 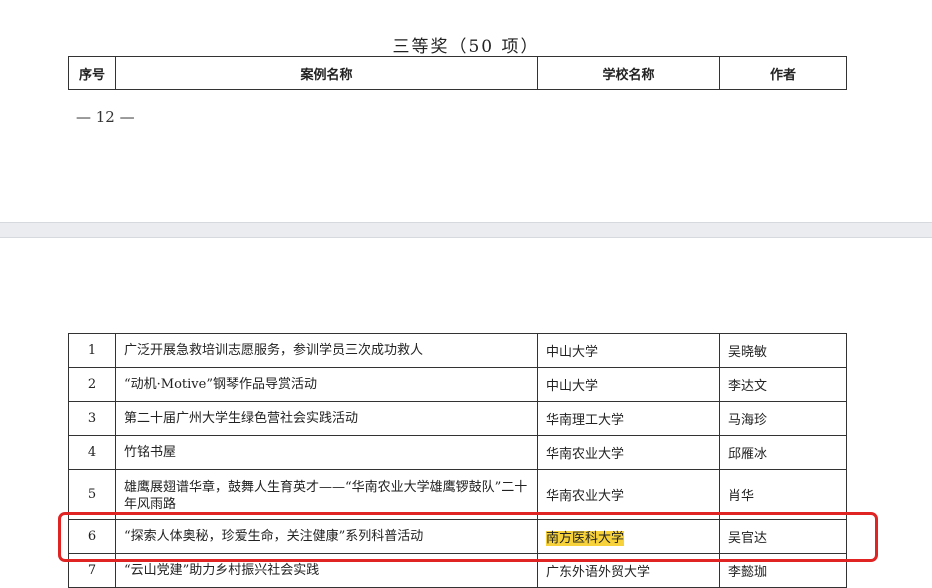 I want to click on table-row-highlighted: 6 “探索人体奥秘，珍爱生命，关注健康”系列科普活动 南方医科大学 吴官达, so click(x=457, y=536).